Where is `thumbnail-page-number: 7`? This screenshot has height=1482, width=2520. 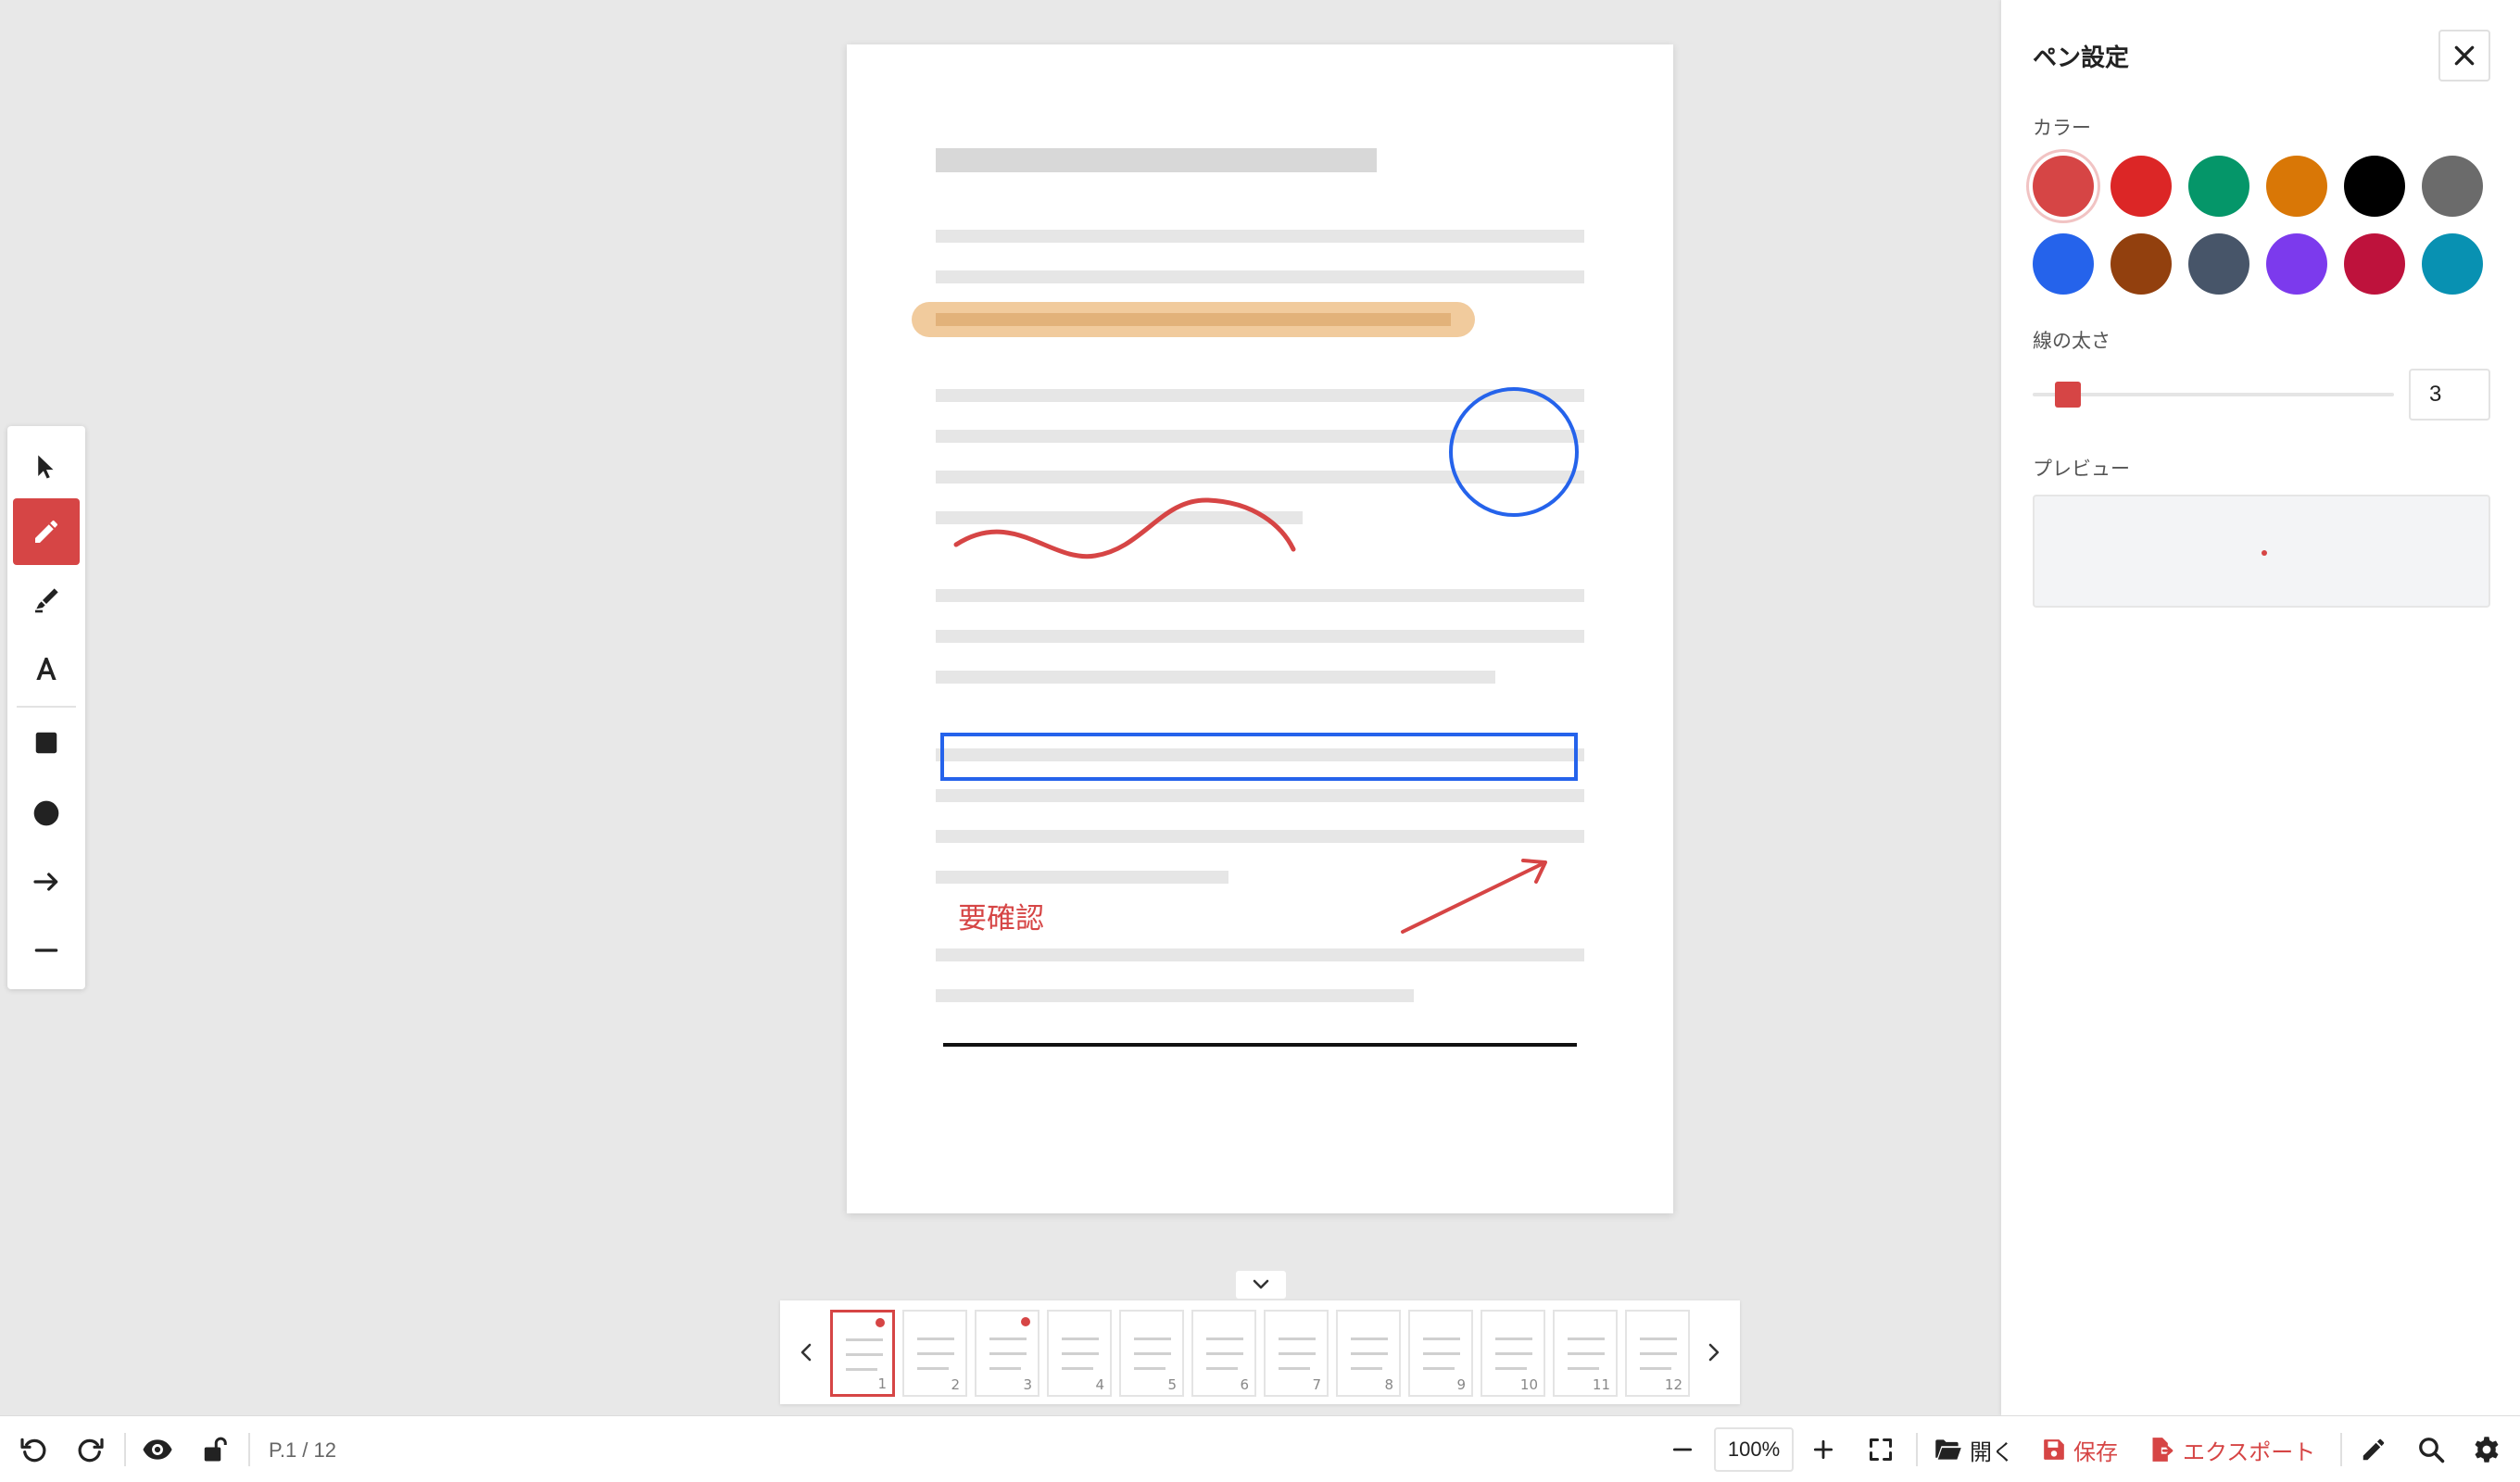
thumbnail-page-number: 7 is located at coordinates (1316, 1384).